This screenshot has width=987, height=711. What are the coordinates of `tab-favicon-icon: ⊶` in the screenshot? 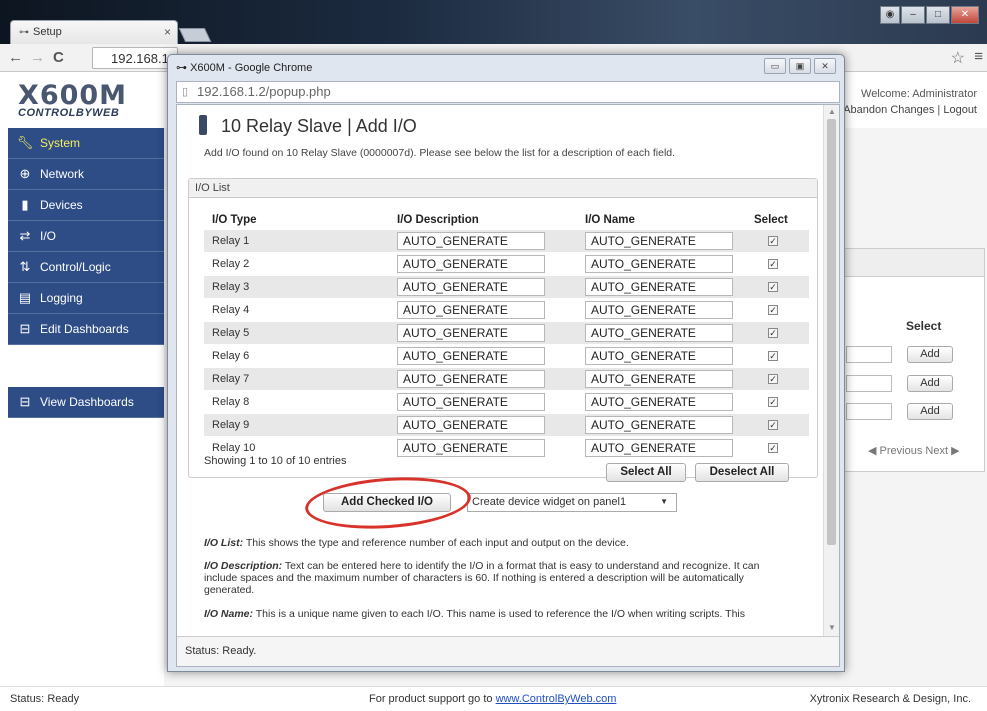 It's located at (24, 32).